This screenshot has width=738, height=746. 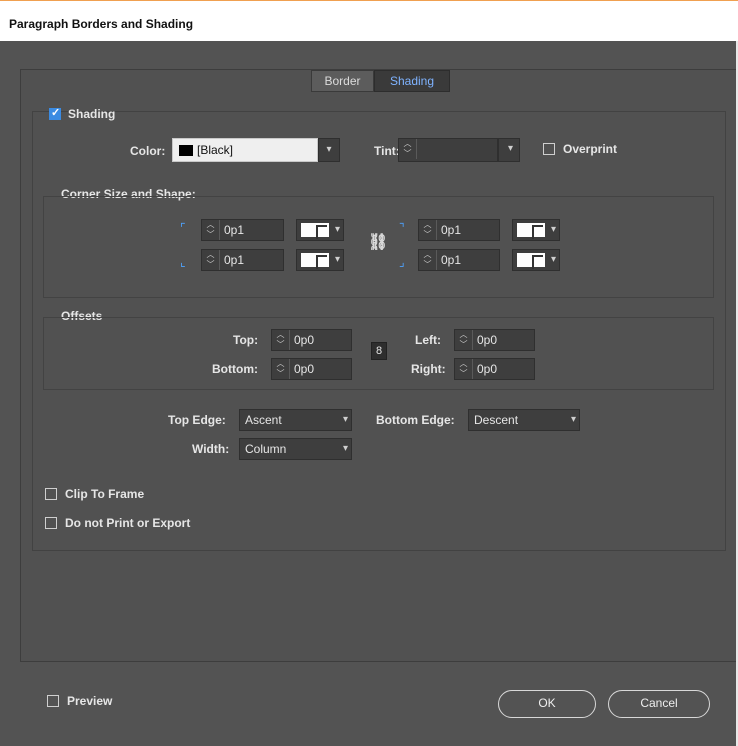 What do you see at coordinates (105, 494) in the screenshot?
I see `clip-to-frame-label: Clip To Frame` at bounding box center [105, 494].